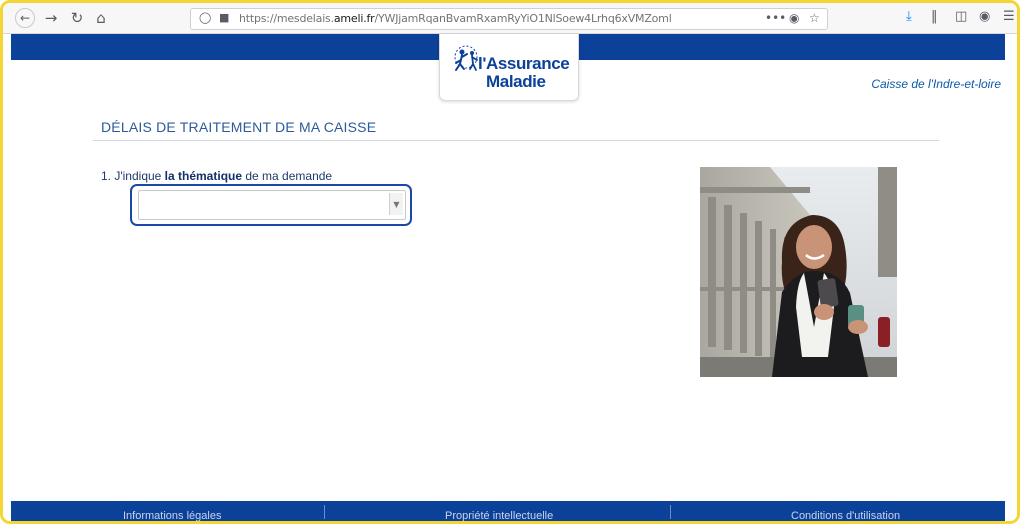 The height and width of the screenshot is (524, 1020). I want to click on page-actions-icon: •••, so click(775, 18).